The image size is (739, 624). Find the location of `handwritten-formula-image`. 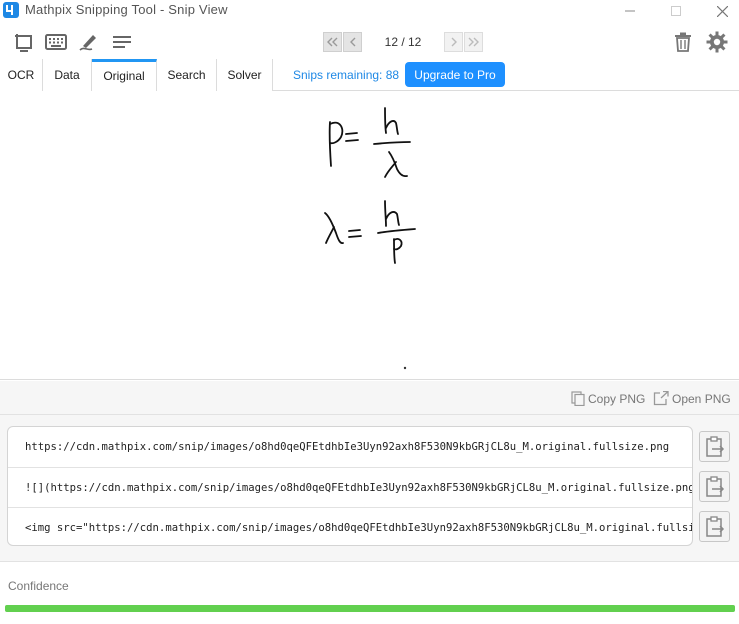

handwritten-formula-image is located at coordinates (370, 238).